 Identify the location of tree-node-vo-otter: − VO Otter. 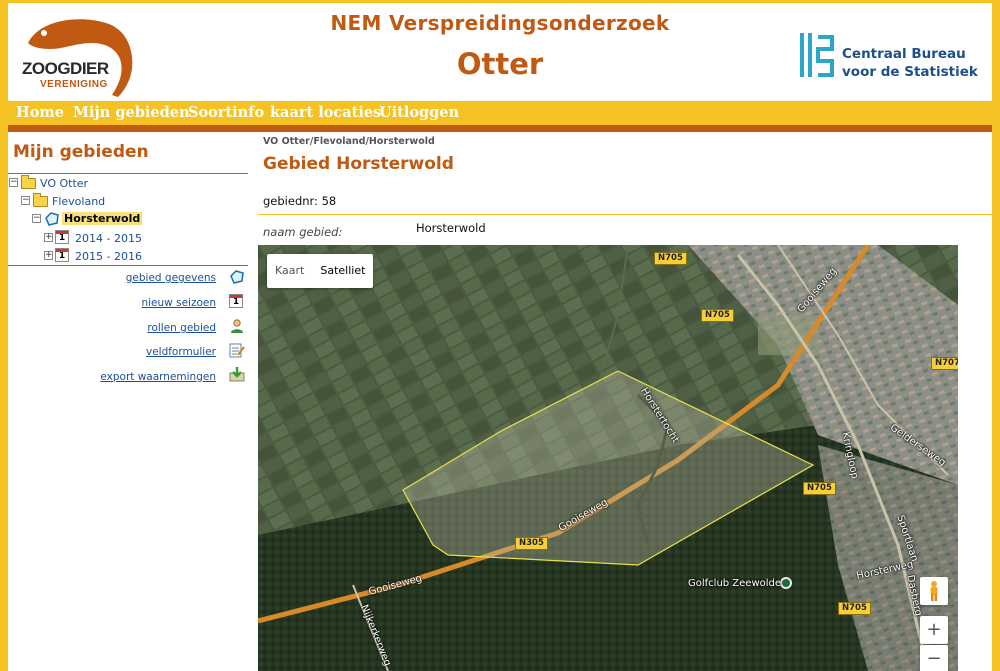
(128, 183).